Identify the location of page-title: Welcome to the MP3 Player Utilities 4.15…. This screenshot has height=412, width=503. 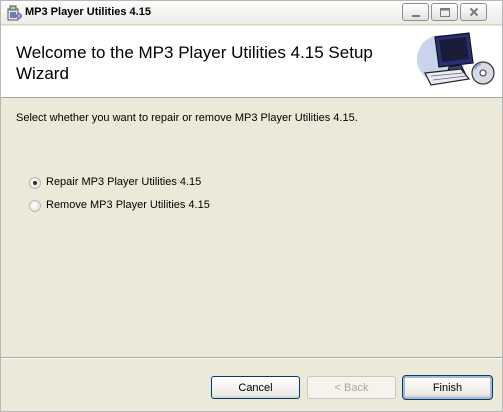
(194, 63).